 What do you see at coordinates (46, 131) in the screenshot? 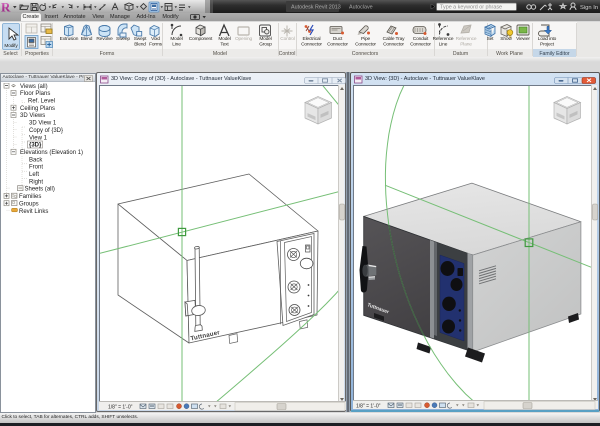
I see `svg-text: Copy of {3D}` at bounding box center [46, 131].